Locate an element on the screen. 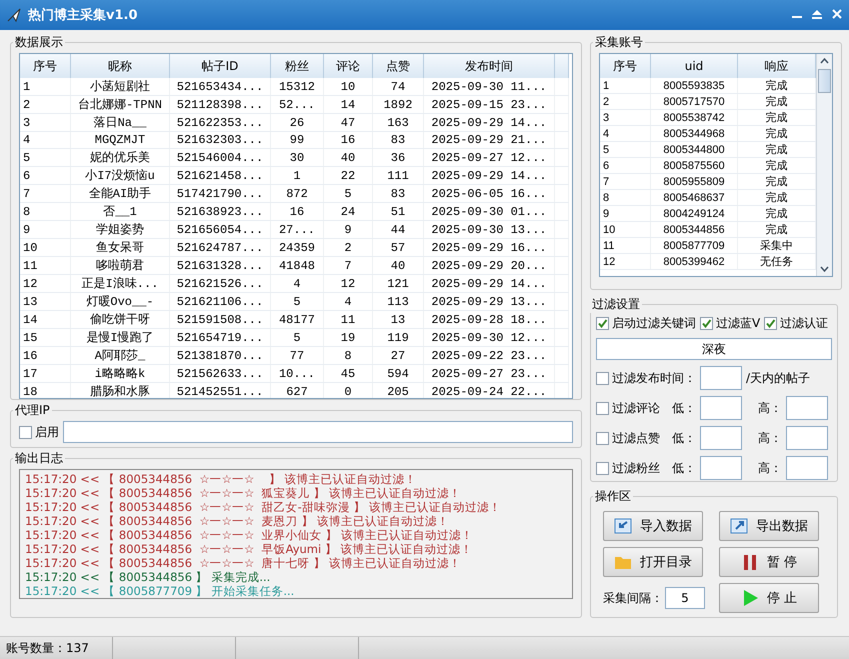 This screenshot has height=659, width=849. checkbox: 过滤粉丝 is located at coordinates (632, 468).